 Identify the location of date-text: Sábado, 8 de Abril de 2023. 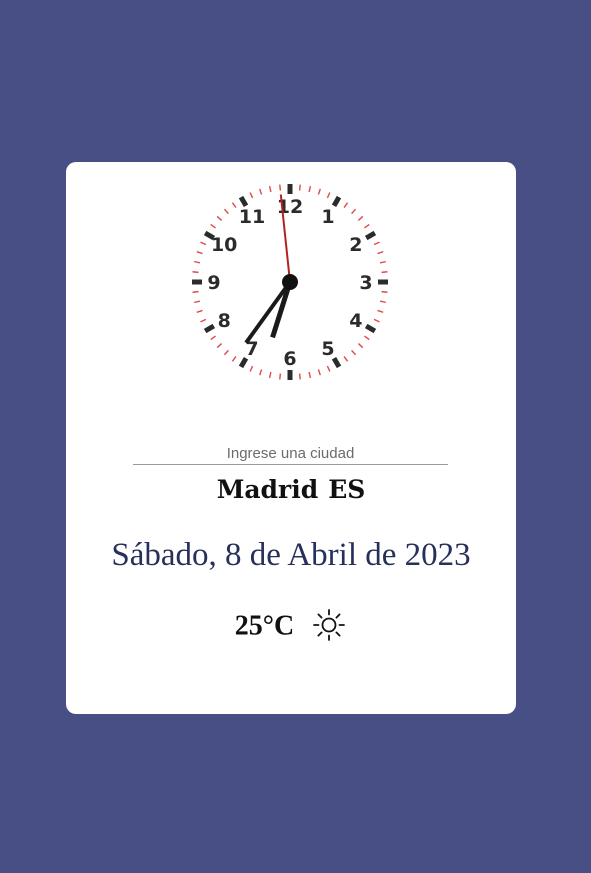
(291, 555).